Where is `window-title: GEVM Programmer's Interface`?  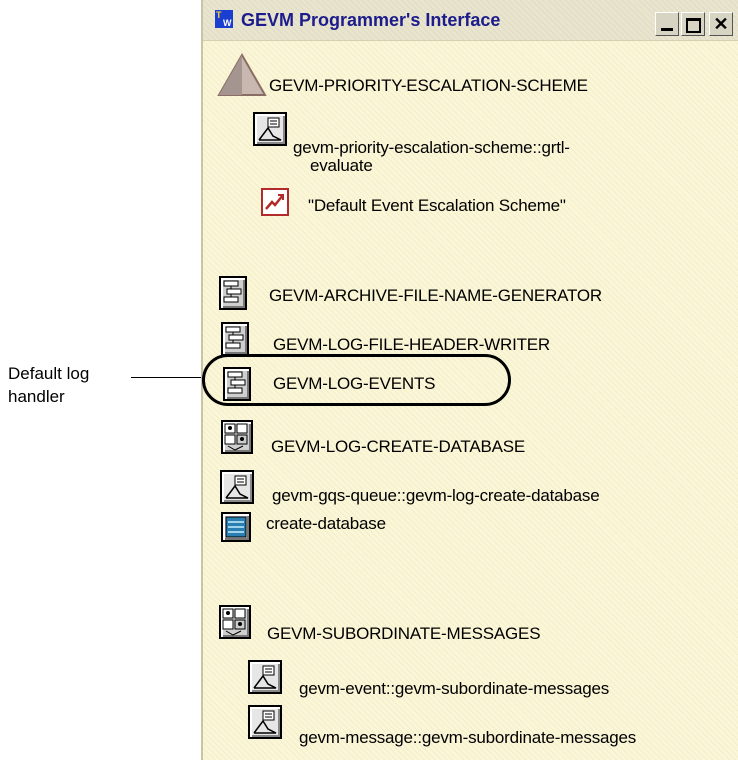 window-title: GEVM Programmer's Interface is located at coordinates (371, 20).